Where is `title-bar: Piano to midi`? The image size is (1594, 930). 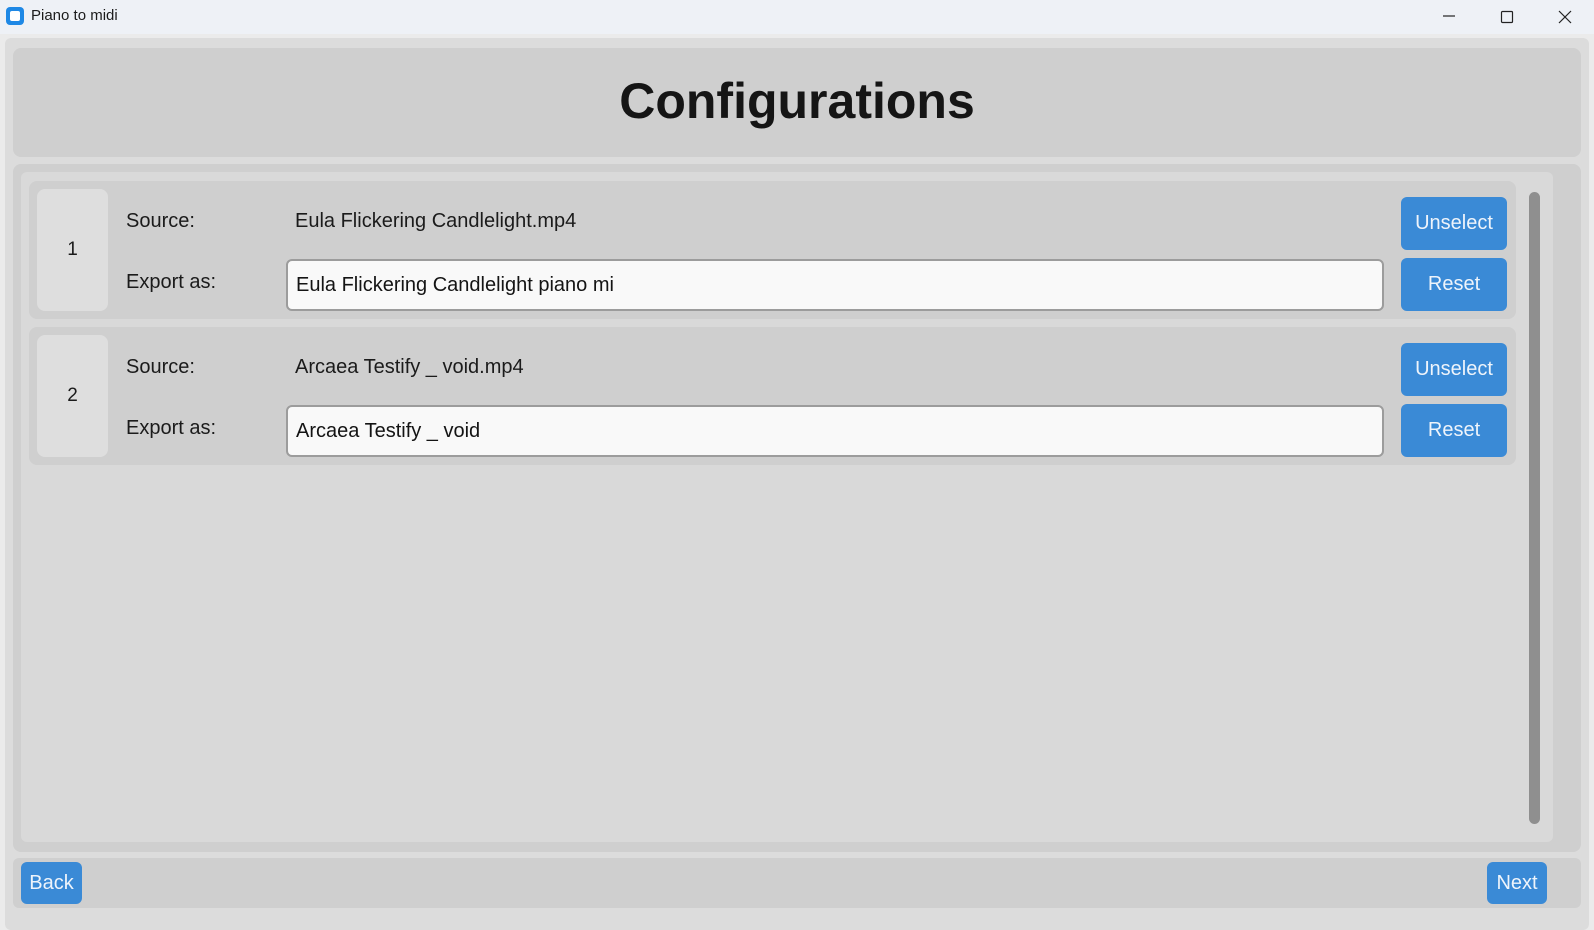
title-bar: Piano to midi is located at coordinates (797, 17).